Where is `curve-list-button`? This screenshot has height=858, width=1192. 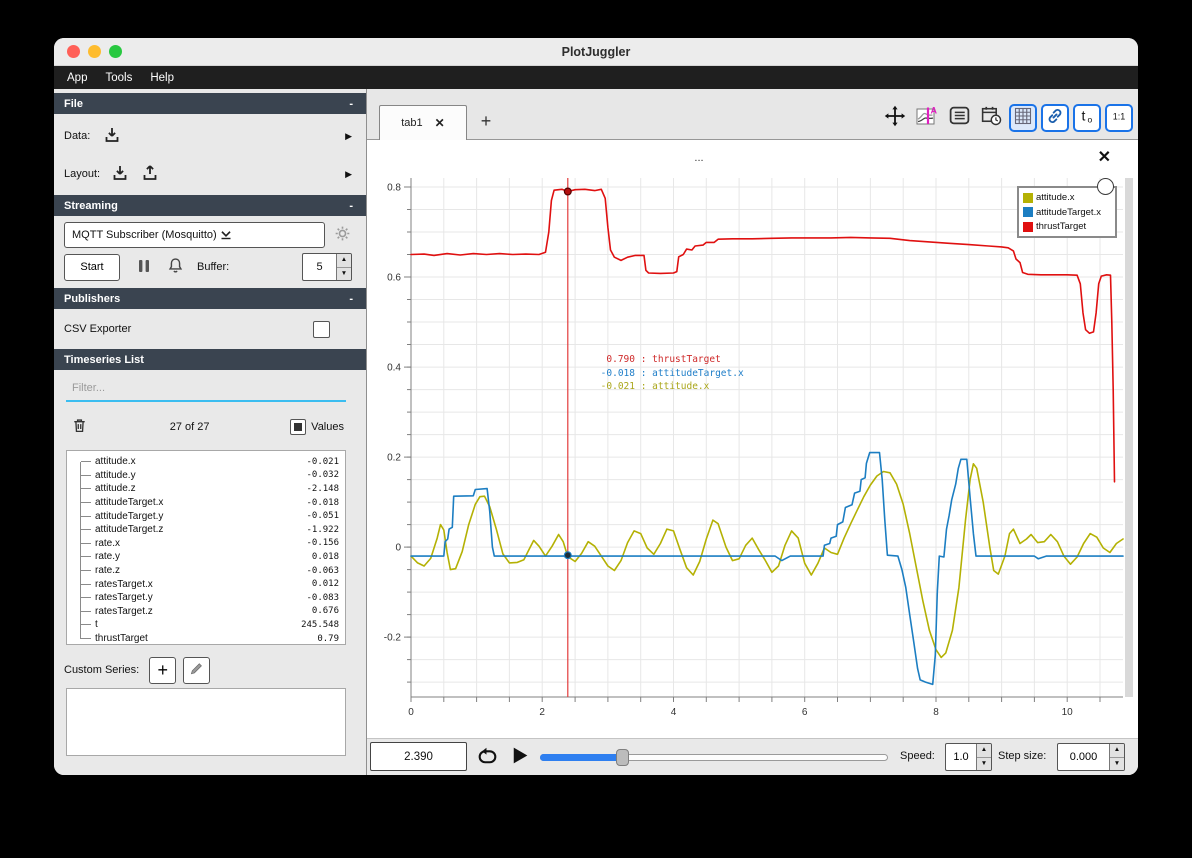 curve-list-button is located at coordinates (959, 118).